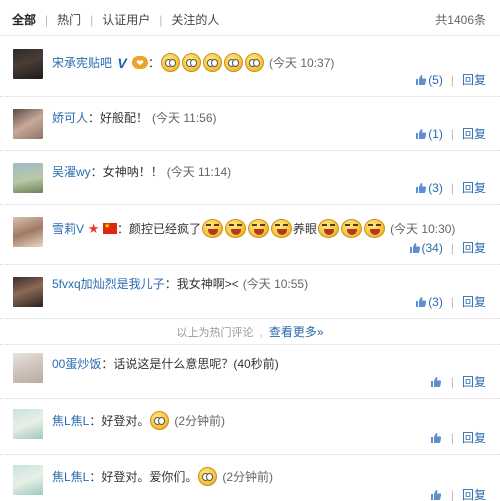 The image size is (500, 501). Describe the element at coordinates (124, 118) in the screenshot. I see `comment-text: 好般配！` at that location.